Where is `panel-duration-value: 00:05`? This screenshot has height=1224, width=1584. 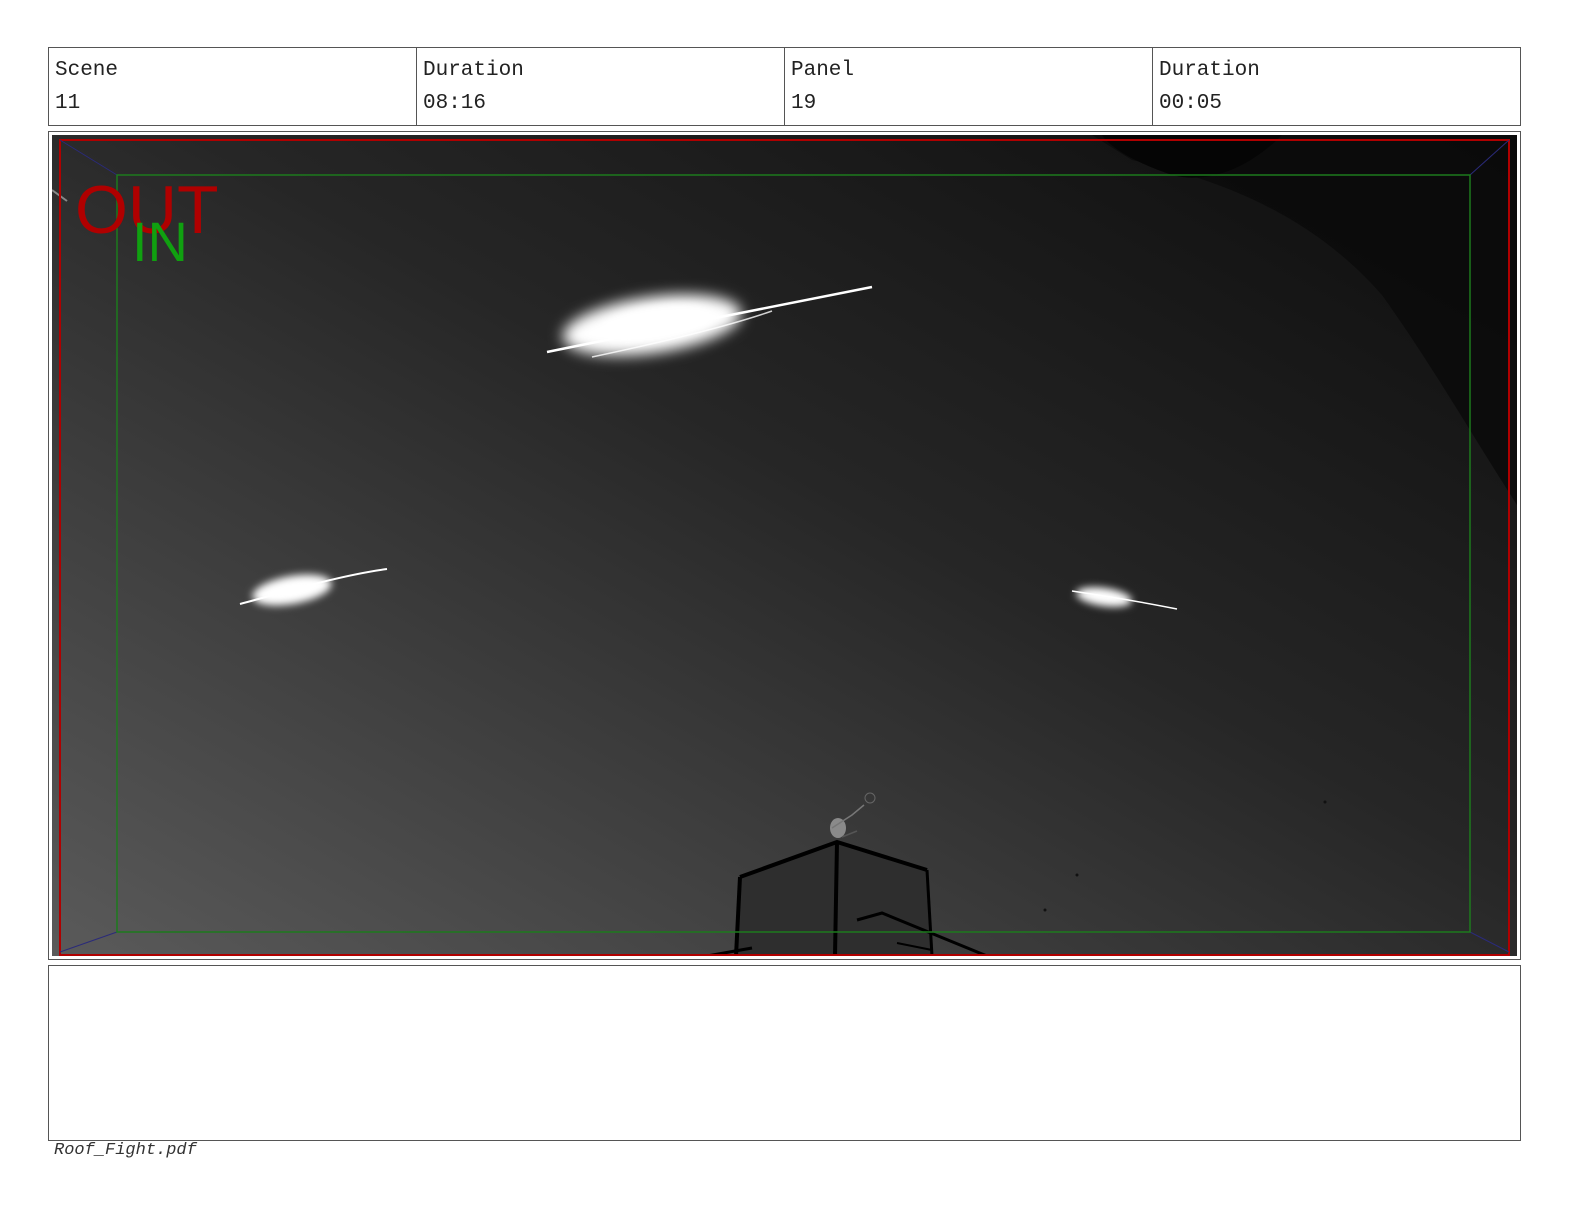 panel-duration-value: 00:05 is located at coordinates (1191, 103).